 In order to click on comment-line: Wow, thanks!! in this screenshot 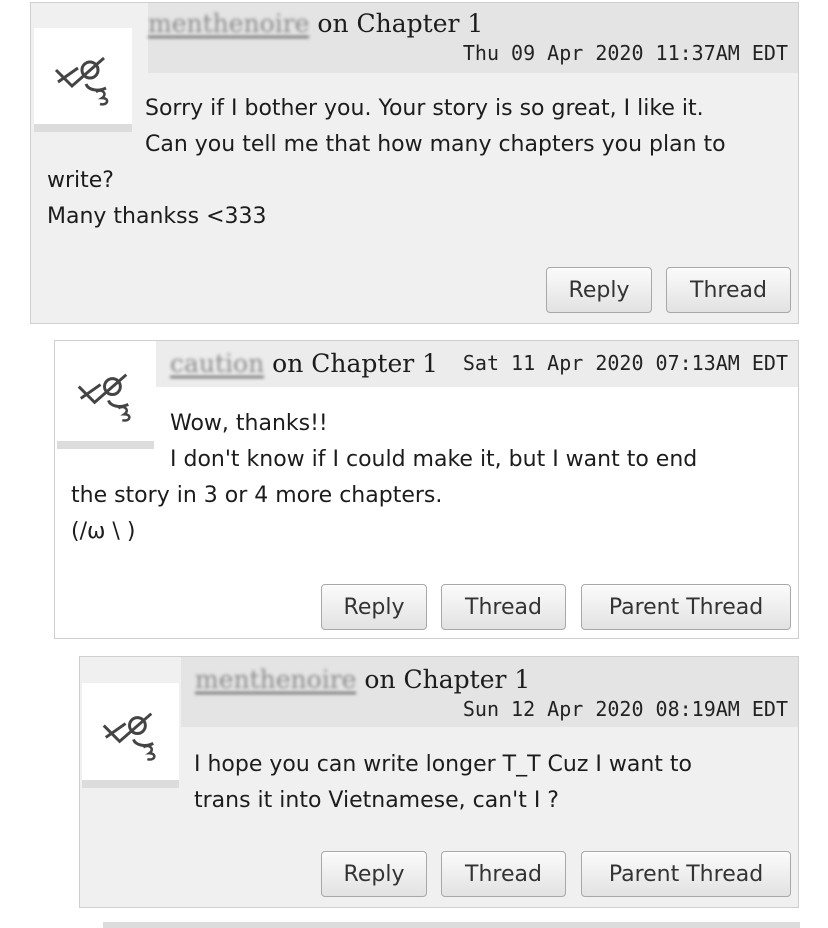, I will do `click(249, 423)`.